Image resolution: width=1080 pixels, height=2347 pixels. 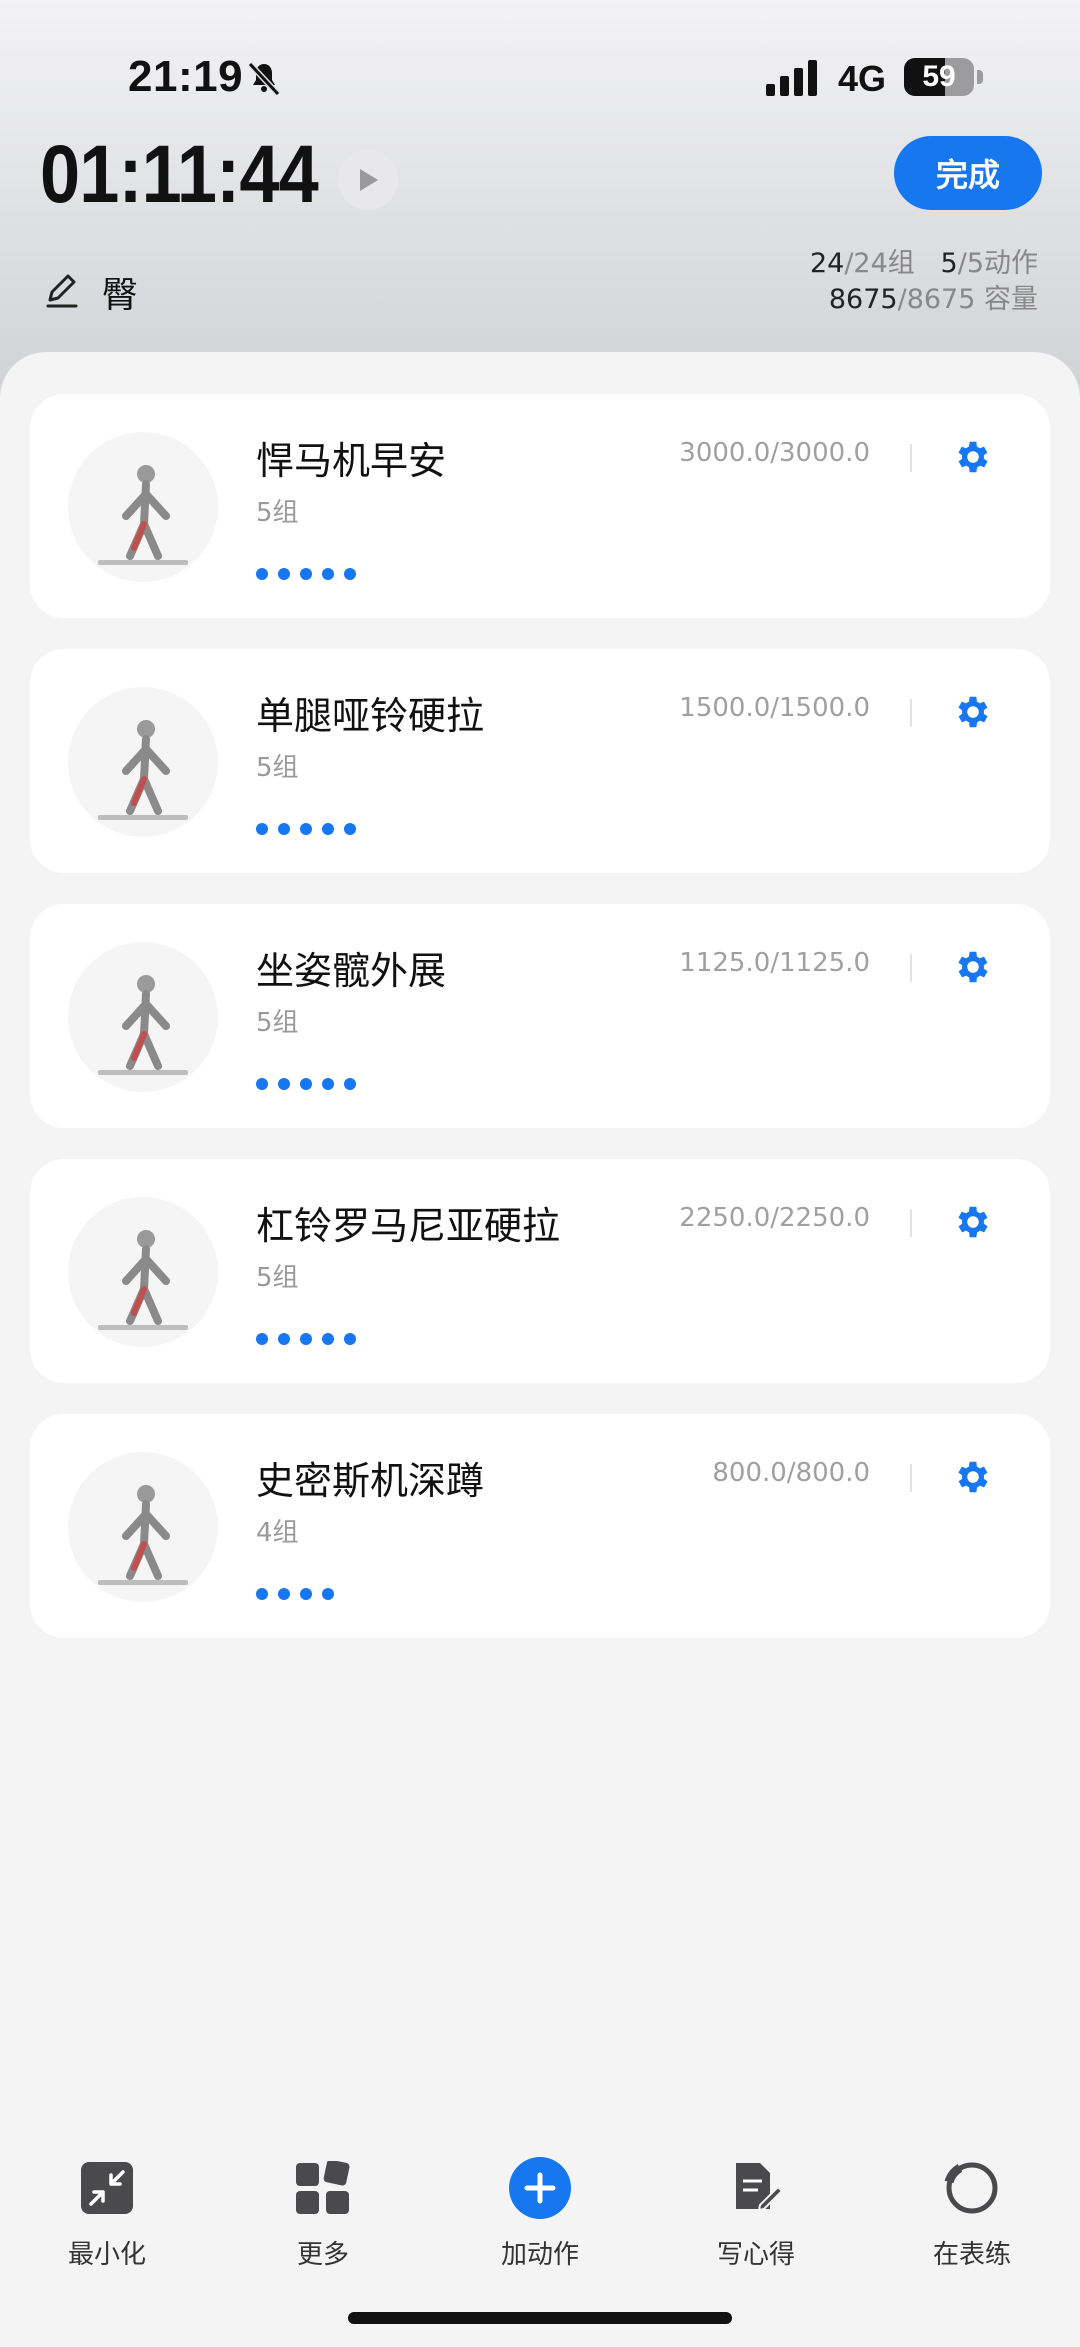 What do you see at coordinates (540, 761) in the screenshot?
I see `exercise-card: 单腿哑铃硬拉 5组 1500.0/1500.0` at bounding box center [540, 761].